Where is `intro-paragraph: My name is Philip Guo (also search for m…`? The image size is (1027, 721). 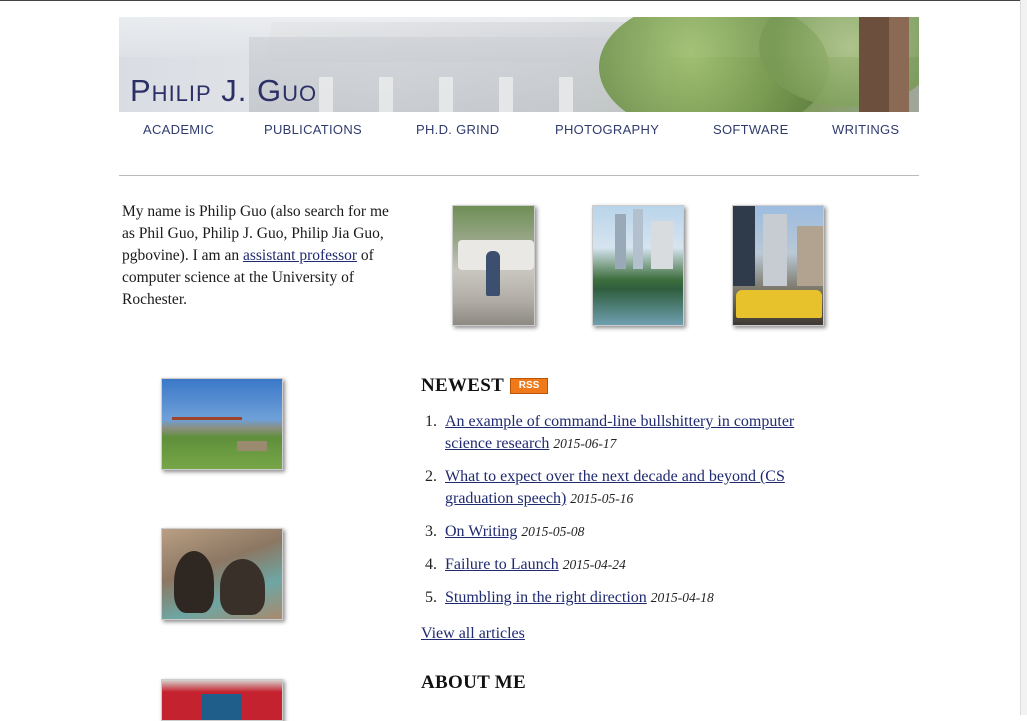
intro-paragraph: My name is Philip Guo (also search for m… is located at coordinates (255, 255).